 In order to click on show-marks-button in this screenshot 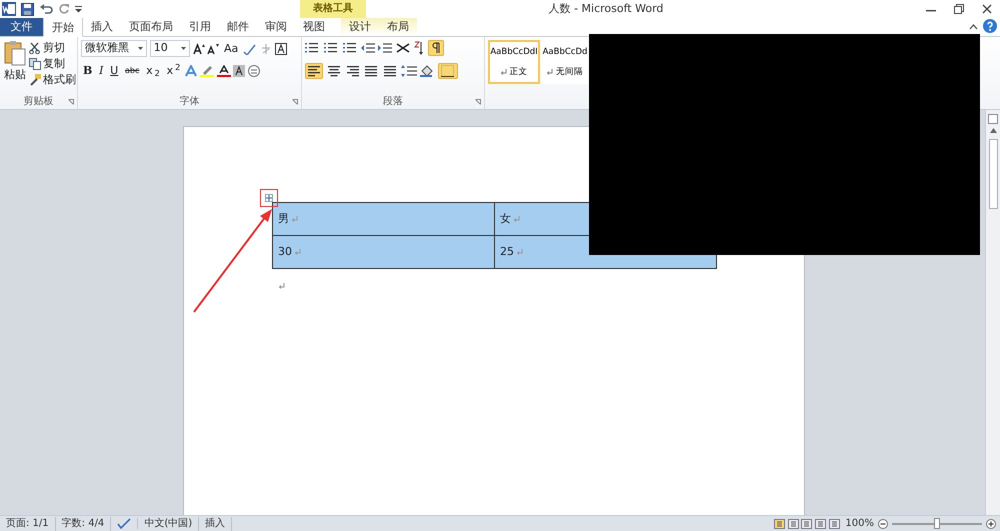, I will do `click(436, 48)`.